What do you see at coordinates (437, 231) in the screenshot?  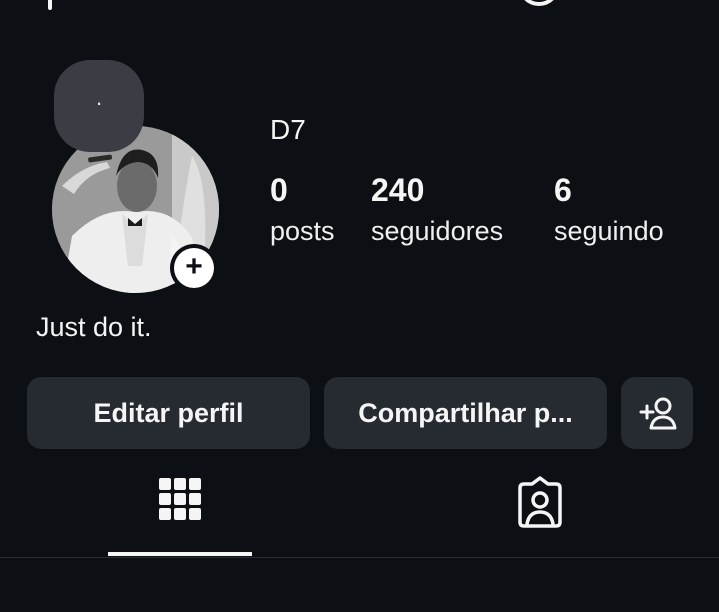 I see `stat-label: seguidores` at bounding box center [437, 231].